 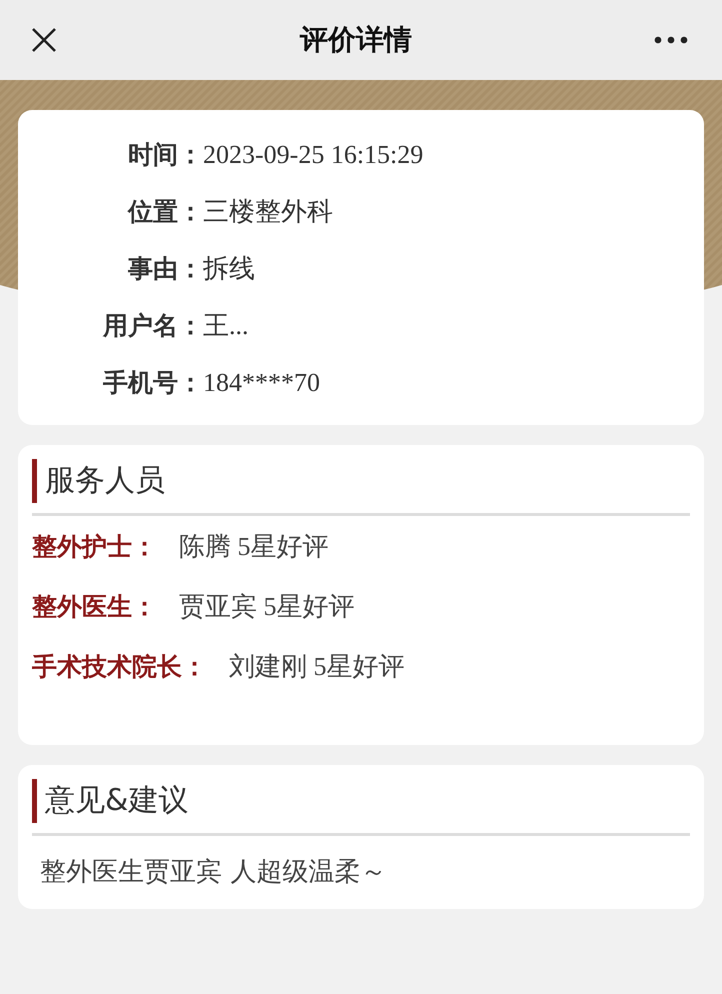 What do you see at coordinates (313, 155) in the screenshot?
I see `field-value: 2023-09-25 16:15:29` at bounding box center [313, 155].